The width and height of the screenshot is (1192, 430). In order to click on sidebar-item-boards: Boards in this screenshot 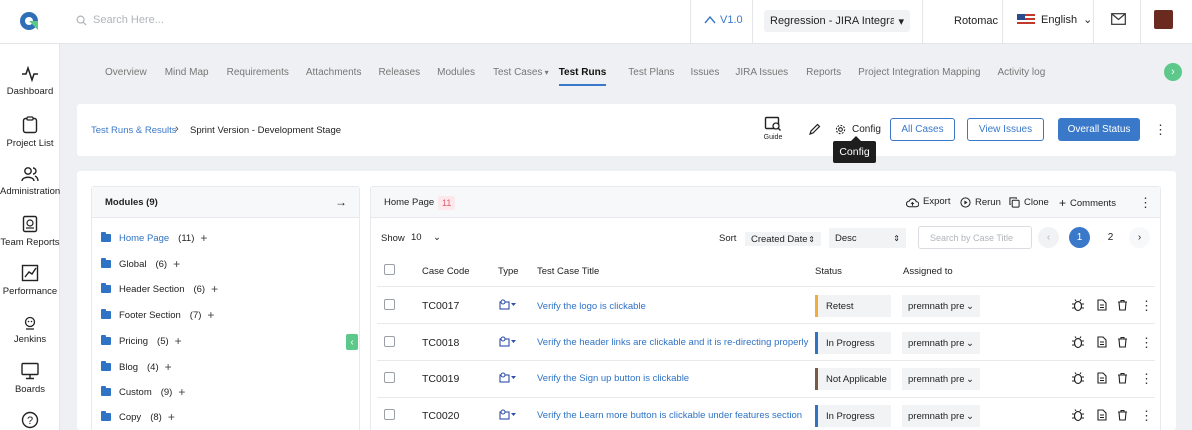, I will do `click(30, 378)`.